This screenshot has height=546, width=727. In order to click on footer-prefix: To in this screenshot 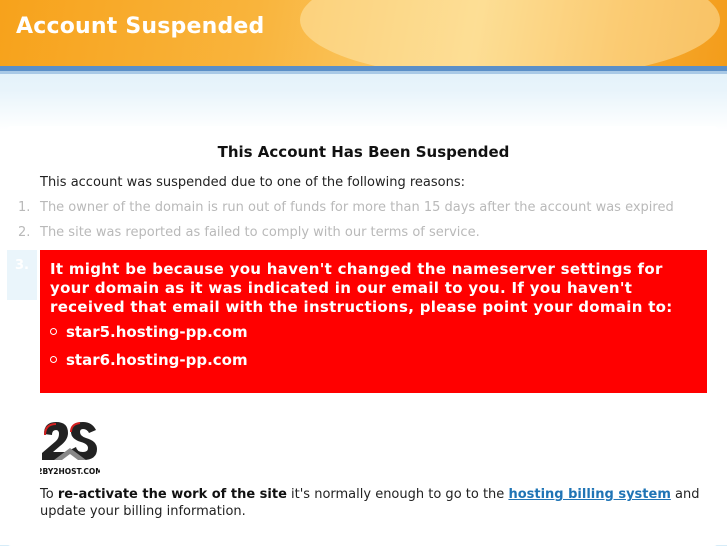, I will do `click(49, 494)`.